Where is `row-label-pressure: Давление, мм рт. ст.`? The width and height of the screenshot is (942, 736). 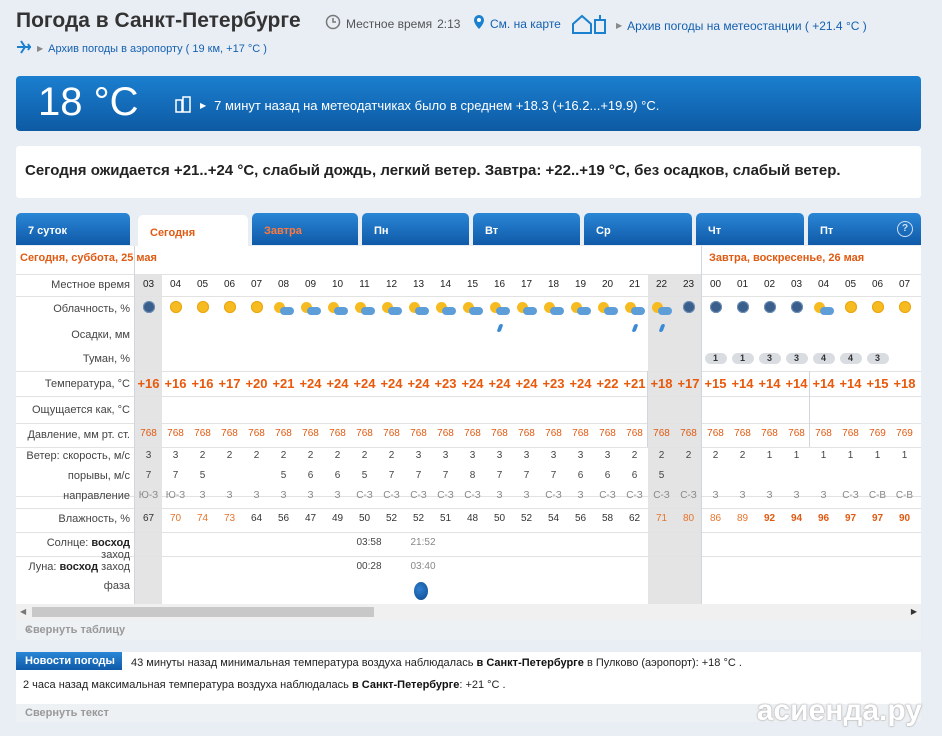
row-label-pressure: Давление, мм рт. ст. is located at coordinates (78, 435).